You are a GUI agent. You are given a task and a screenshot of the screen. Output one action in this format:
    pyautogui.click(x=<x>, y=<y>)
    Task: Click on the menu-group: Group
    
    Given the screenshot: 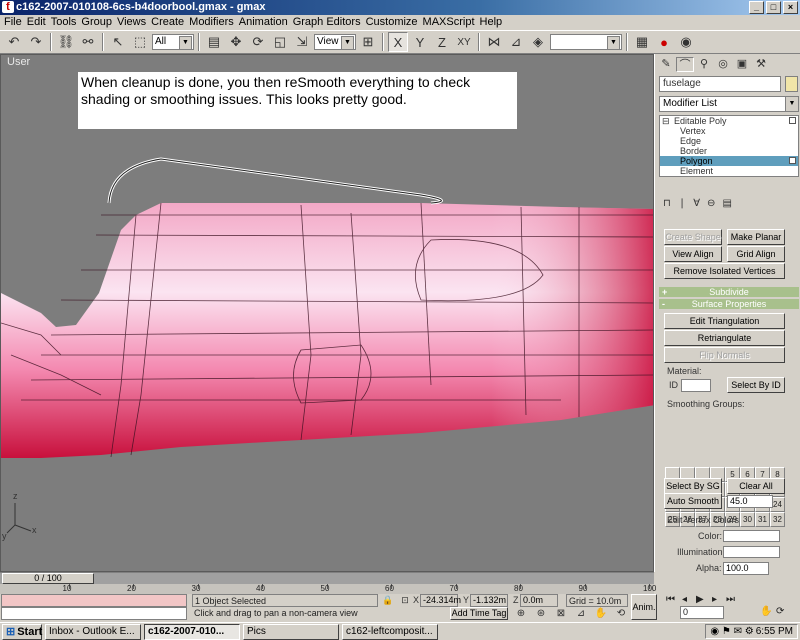 What is the action you would take?
    pyautogui.click(x=99, y=22)
    